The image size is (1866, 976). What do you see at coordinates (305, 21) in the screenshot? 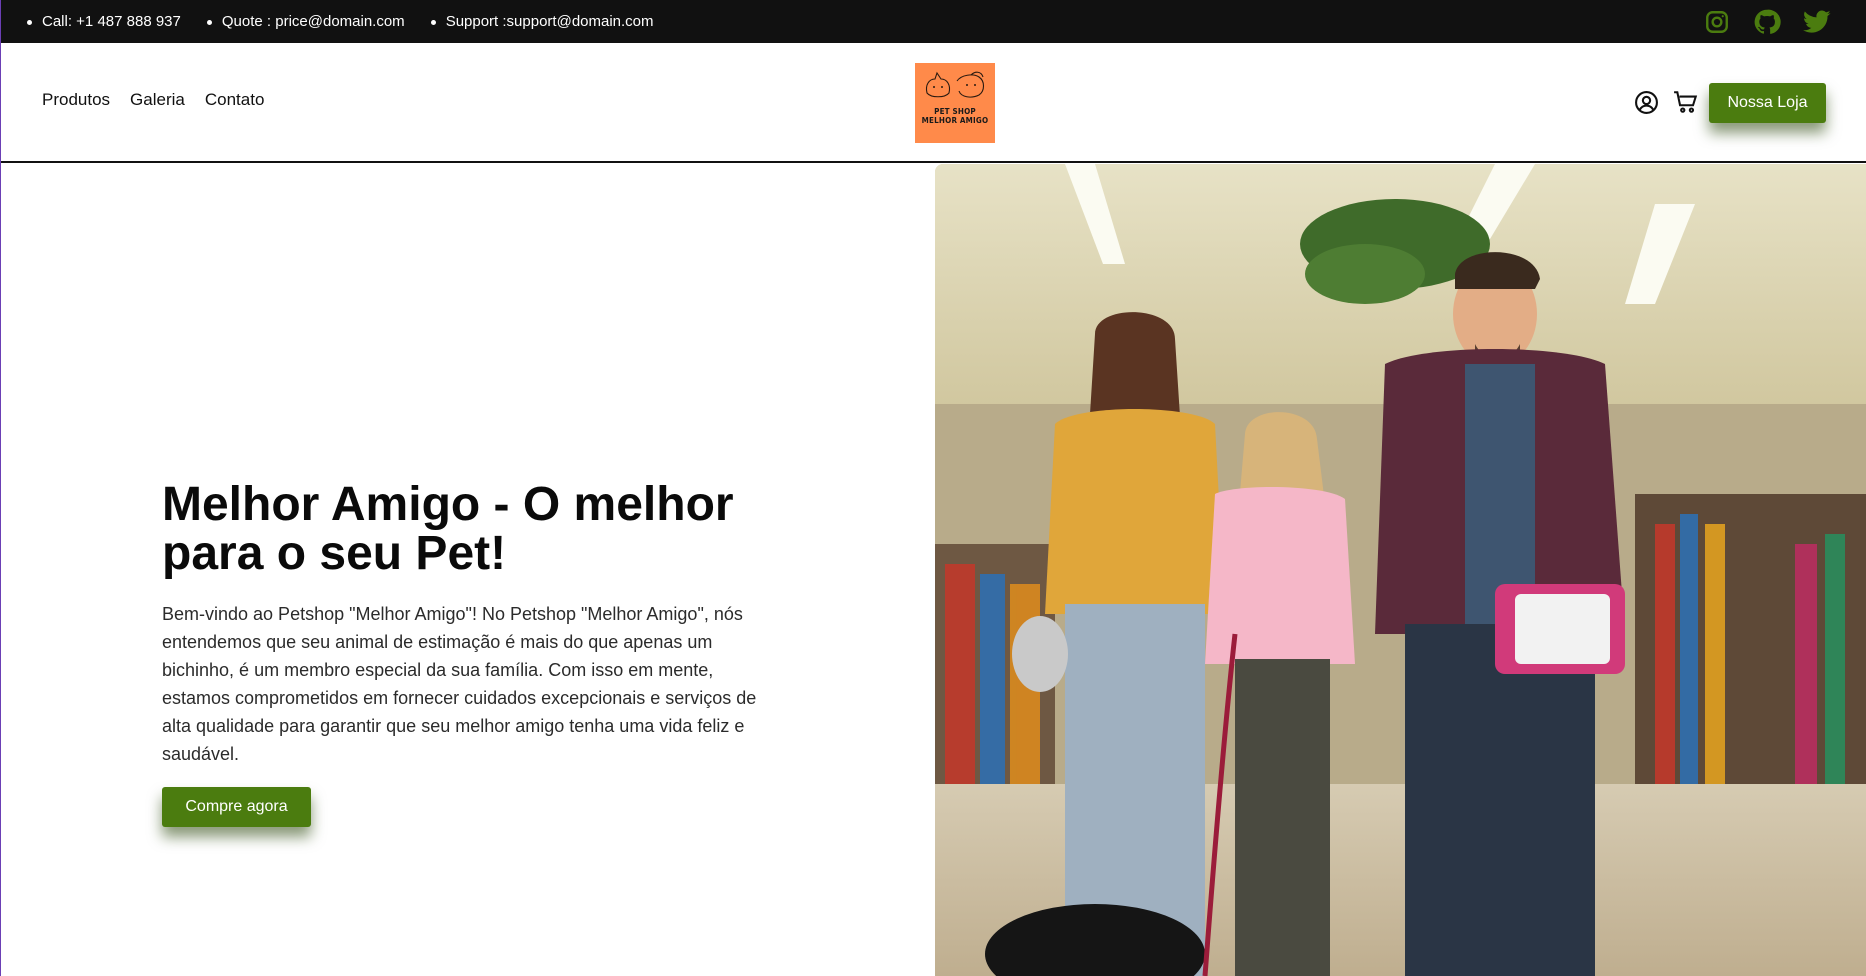
I see `contact-quote: Quote : price@domain.com` at bounding box center [305, 21].